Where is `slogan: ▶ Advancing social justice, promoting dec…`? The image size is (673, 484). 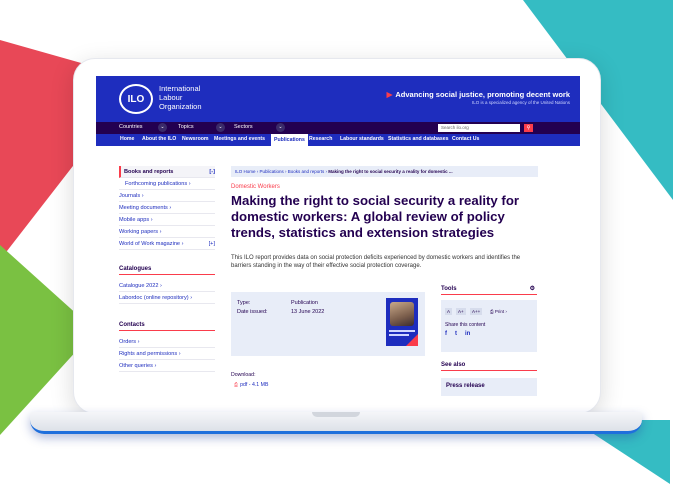 slogan: ▶ Advancing social justice, promoting dec… is located at coordinates (478, 94).